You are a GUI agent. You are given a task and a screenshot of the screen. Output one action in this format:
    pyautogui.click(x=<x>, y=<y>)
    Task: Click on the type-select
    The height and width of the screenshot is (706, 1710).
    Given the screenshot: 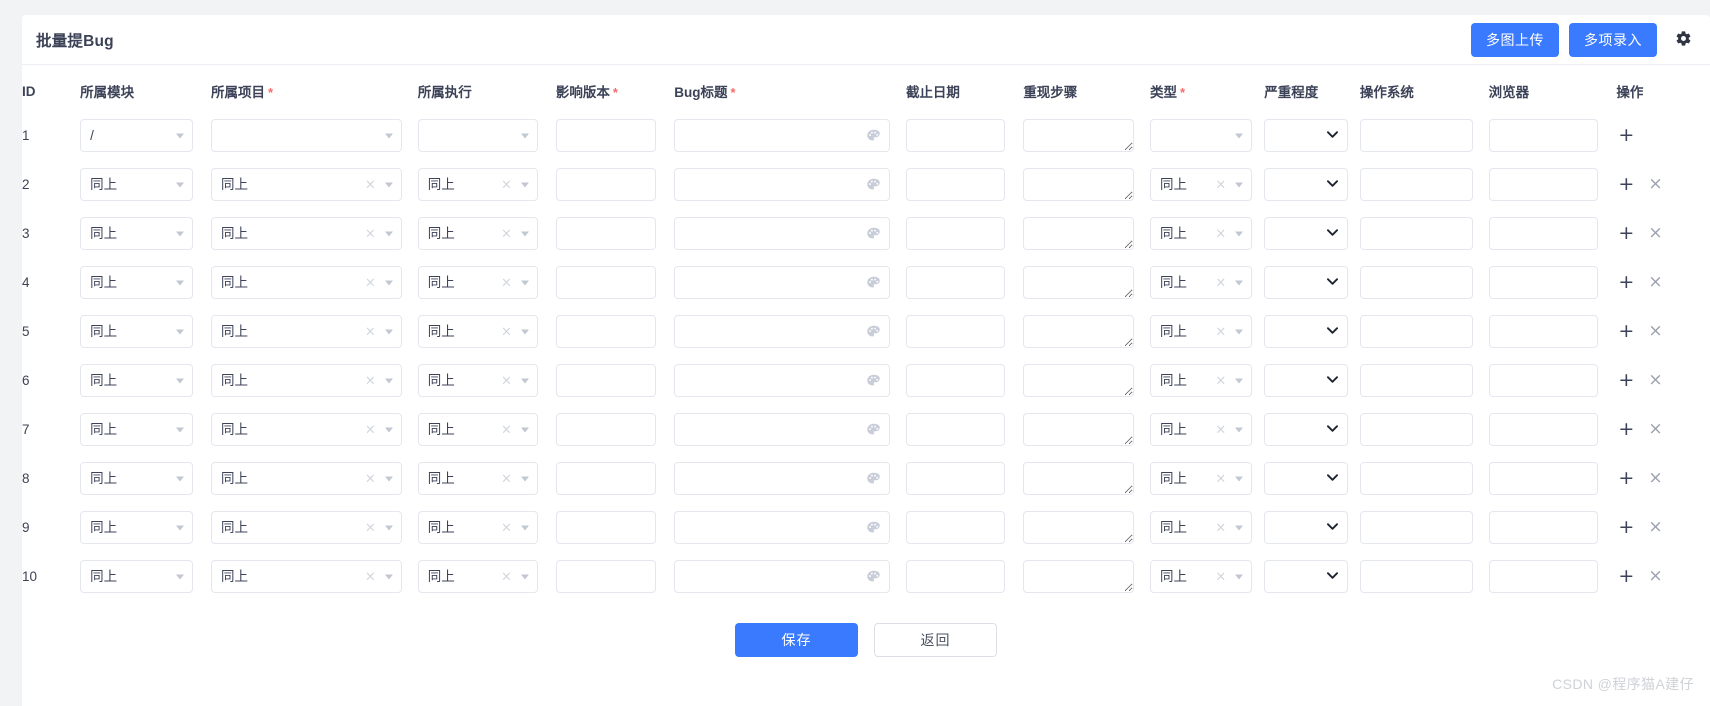 What is the action you would take?
    pyautogui.click(x=1201, y=135)
    